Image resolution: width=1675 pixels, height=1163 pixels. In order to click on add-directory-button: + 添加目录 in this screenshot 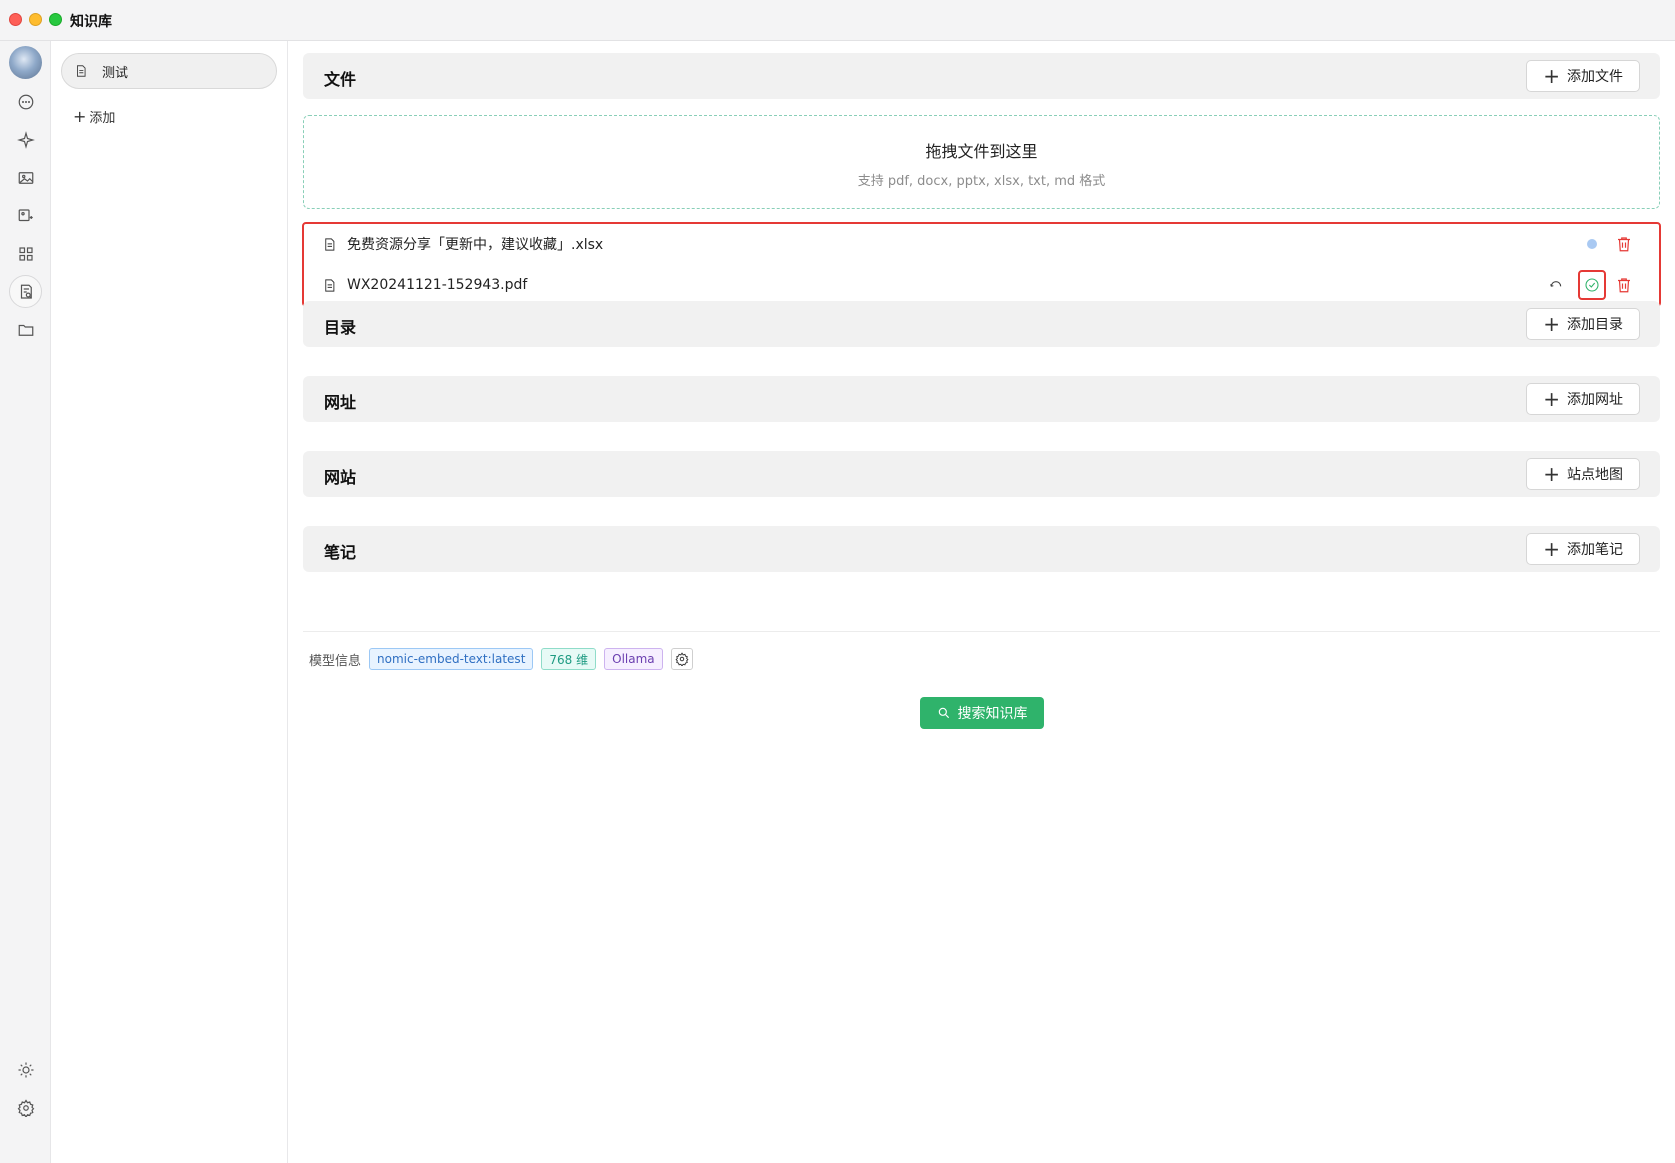, I will do `click(1583, 324)`.